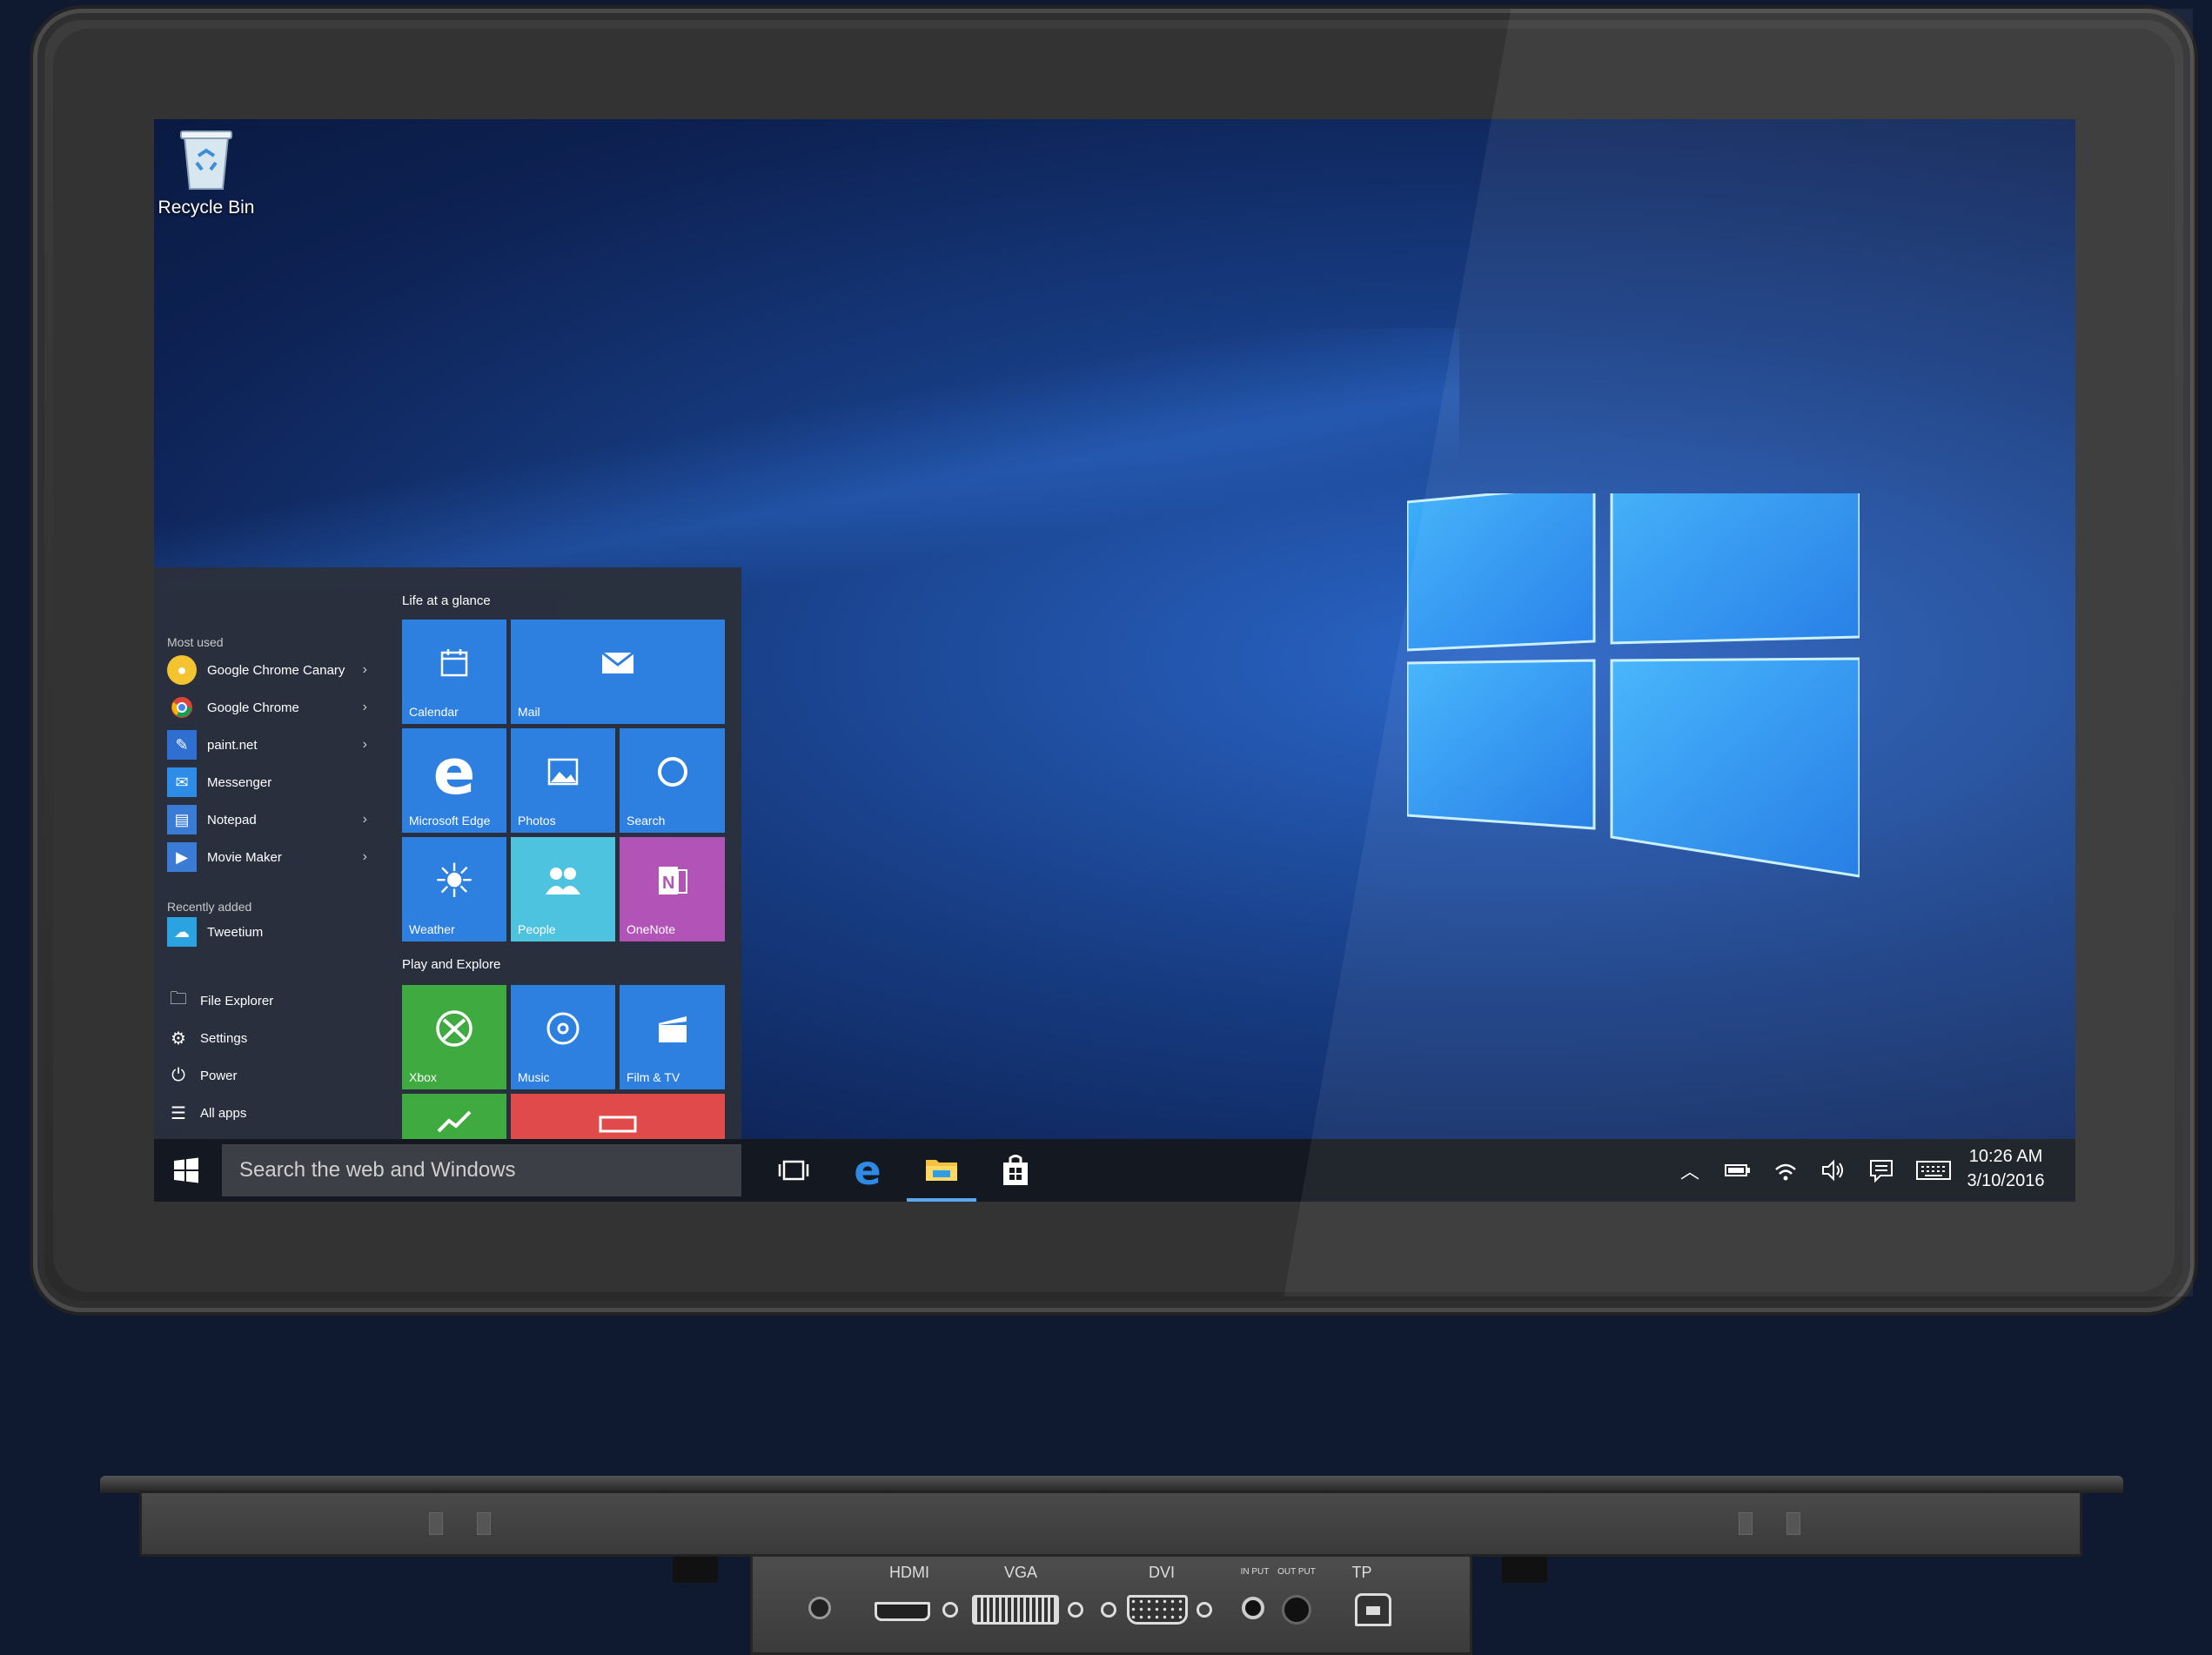 Image resolution: width=2212 pixels, height=1655 pixels. Describe the element at coordinates (454, 889) in the screenshot. I see `tile-weather: ☀ Weather` at that location.